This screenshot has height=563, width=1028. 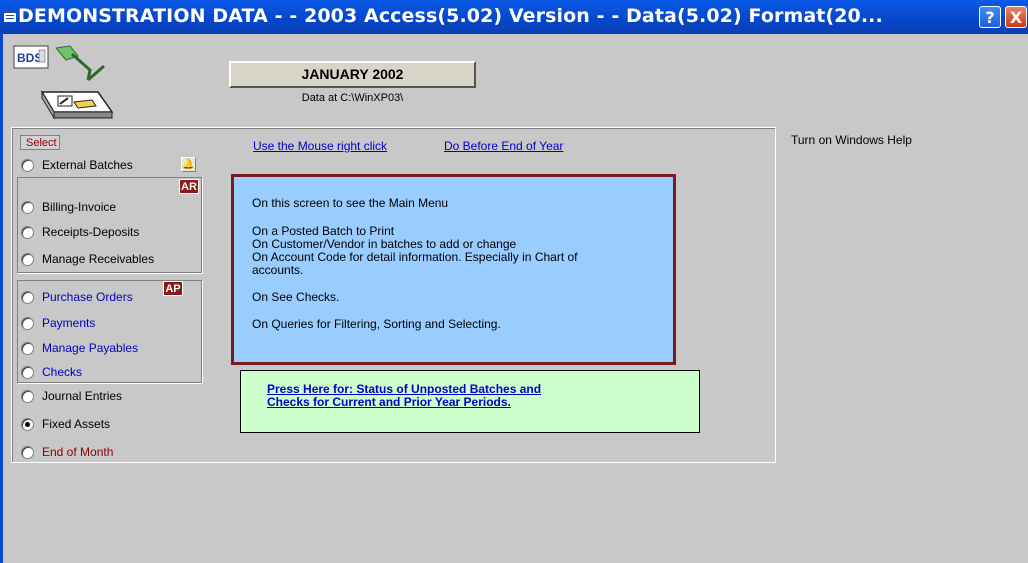 I want to click on radio-billing-invoice: Billing-Invoice, so click(x=68, y=207).